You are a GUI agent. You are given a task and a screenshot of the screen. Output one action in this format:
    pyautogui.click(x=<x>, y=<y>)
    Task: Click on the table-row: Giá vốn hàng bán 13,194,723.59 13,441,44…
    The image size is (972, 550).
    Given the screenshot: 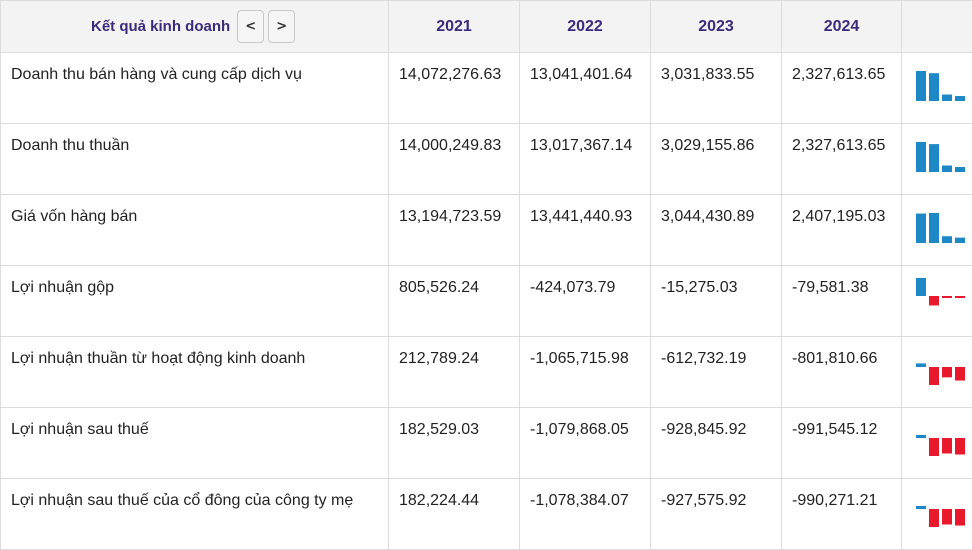 What is the action you would take?
    pyautogui.click(x=486, y=230)
    